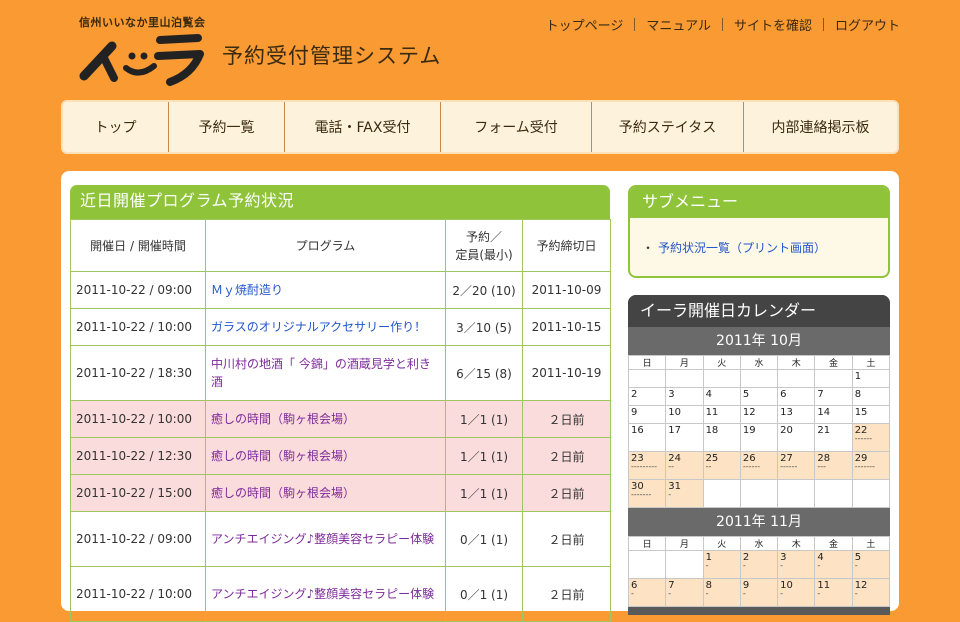 This screenshot has height=622, width=960. I want to click on cell-count: 0／1 (1), so click(484, 594).